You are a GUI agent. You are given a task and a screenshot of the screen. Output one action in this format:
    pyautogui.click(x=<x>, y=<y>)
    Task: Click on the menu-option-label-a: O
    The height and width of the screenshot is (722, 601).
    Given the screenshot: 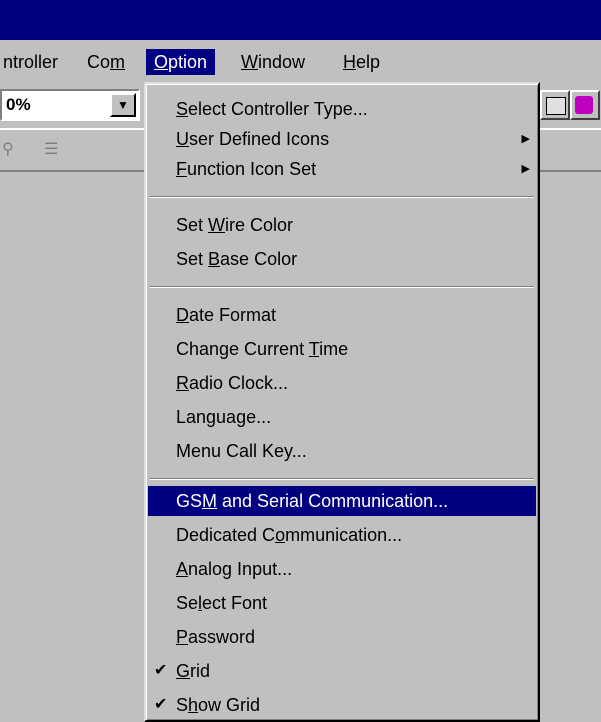 What is the action you would take?
    pyautogui.click(x=161, y=62)
    